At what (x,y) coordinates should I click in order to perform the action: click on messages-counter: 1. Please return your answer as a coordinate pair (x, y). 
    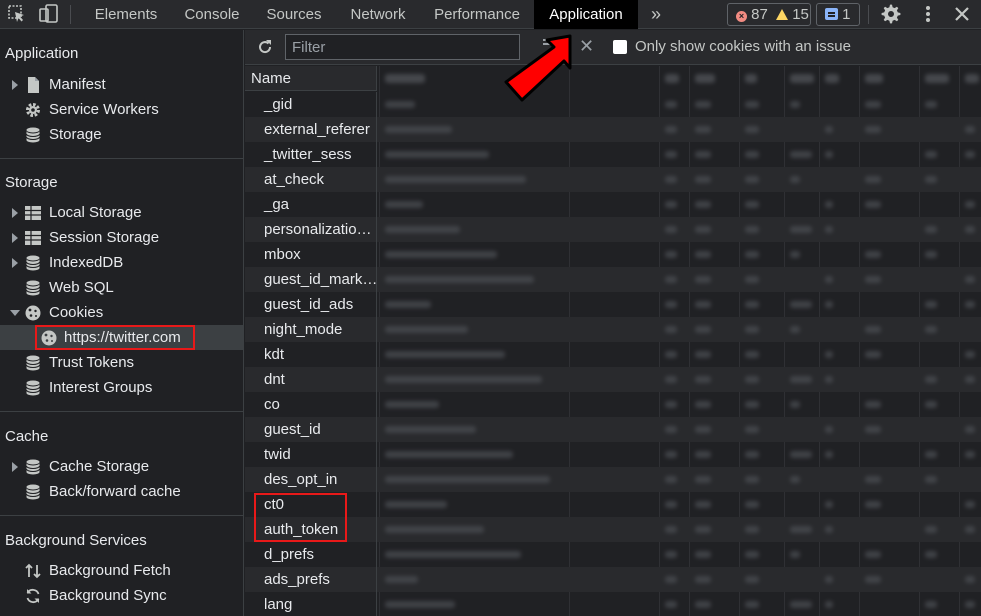
    Looking at the image, I should click on (838, 14).